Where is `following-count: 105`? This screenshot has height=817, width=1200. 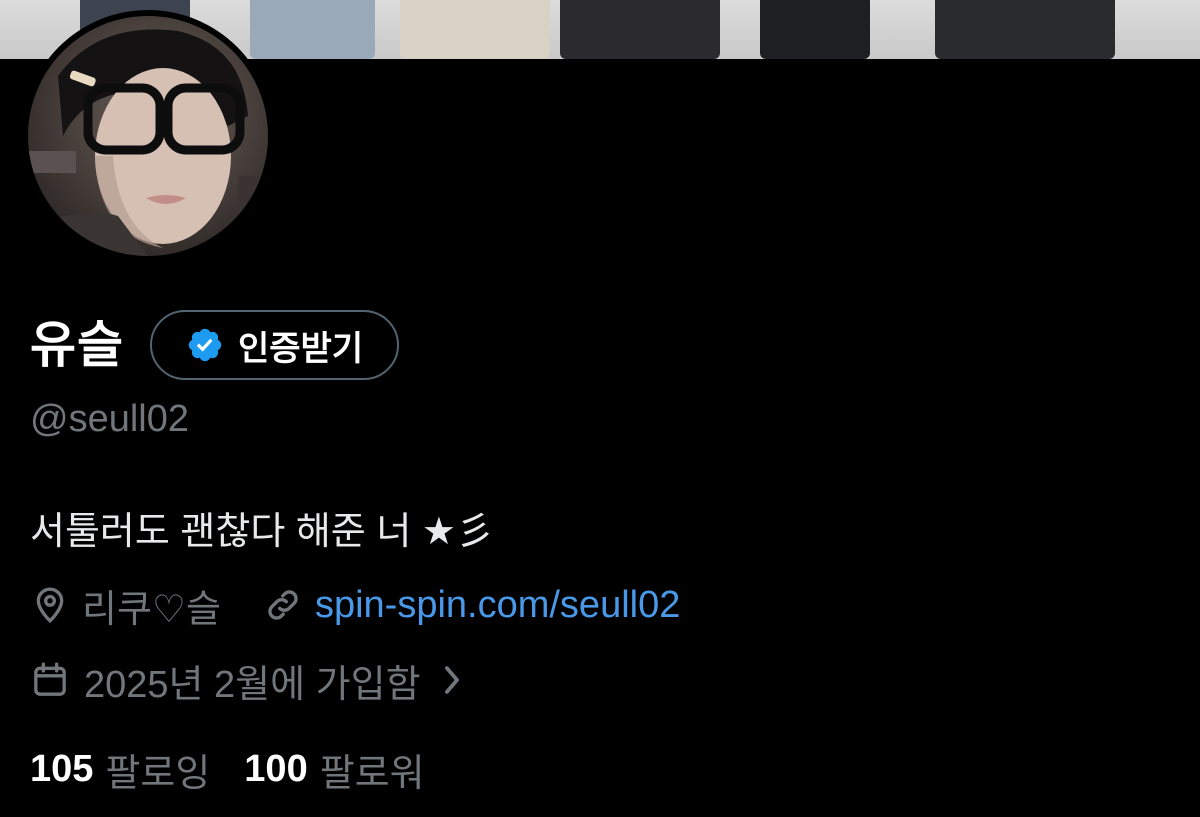 following-count: 105 is located at coordinates (62, 768).